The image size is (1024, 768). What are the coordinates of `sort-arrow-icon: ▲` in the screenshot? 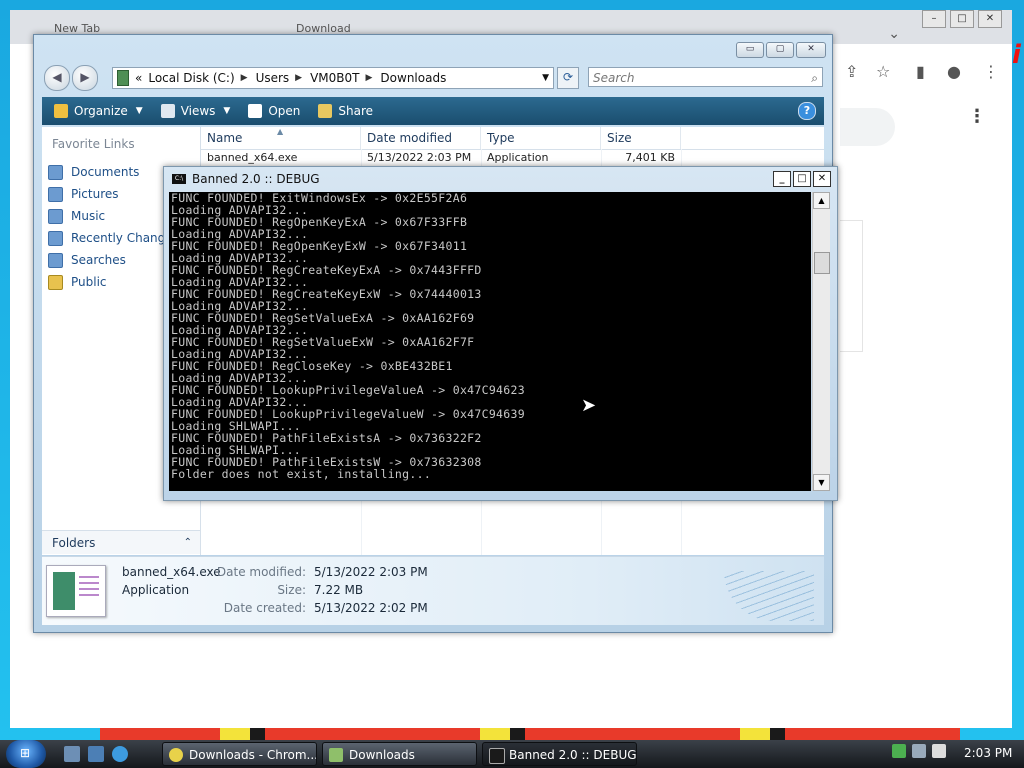 It's located at (280, 131).